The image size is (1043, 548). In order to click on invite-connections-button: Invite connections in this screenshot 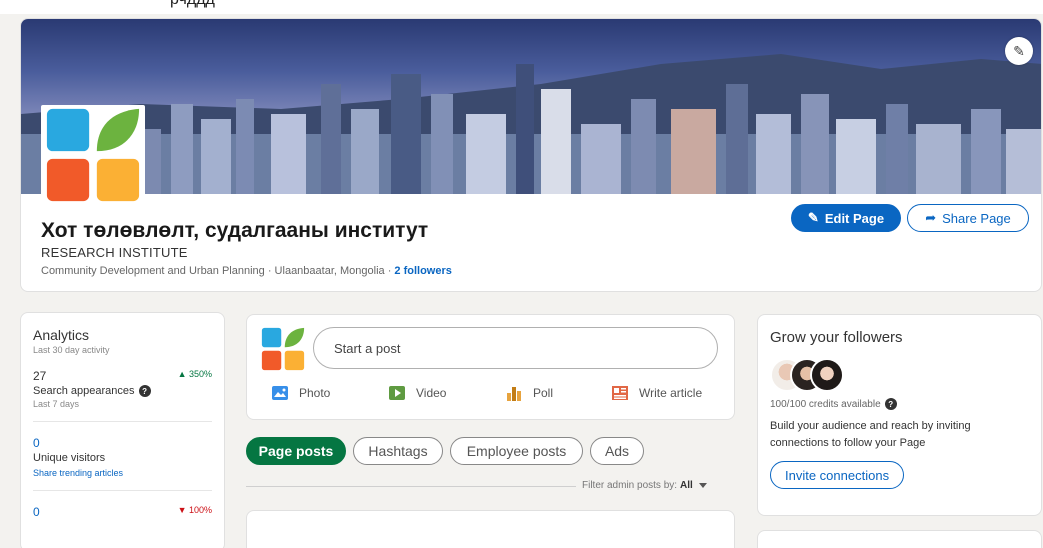, I will do `click(837, 475)`.